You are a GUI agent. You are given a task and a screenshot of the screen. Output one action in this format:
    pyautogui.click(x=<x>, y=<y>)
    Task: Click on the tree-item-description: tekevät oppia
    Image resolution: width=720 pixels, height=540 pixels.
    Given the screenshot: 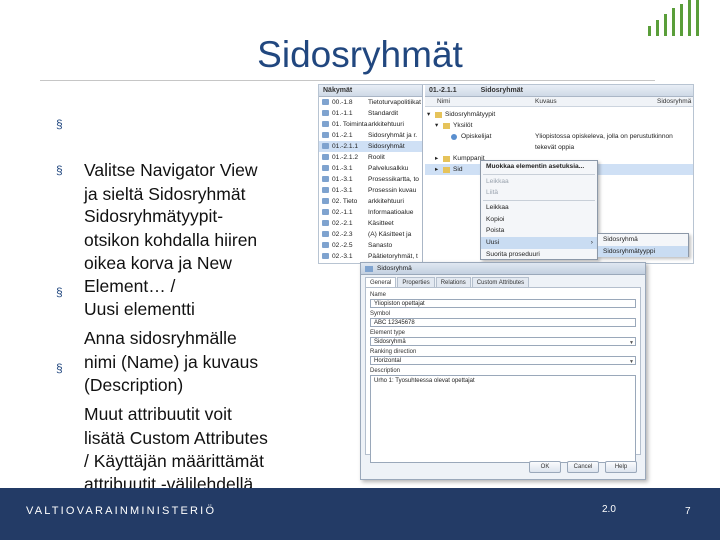 What is the action you would take?
    pyautogui.click(x=555, y=147)
    